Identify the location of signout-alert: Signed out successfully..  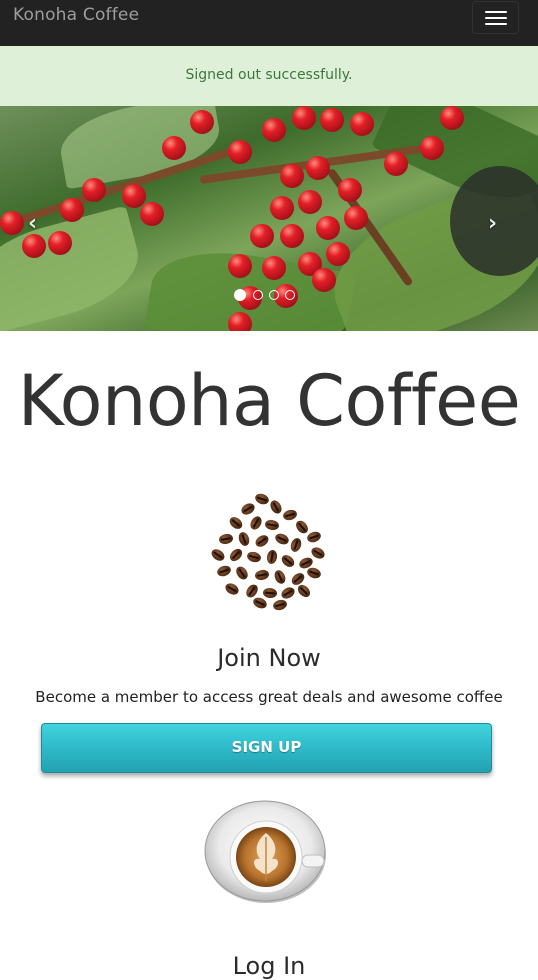
(269, 76).